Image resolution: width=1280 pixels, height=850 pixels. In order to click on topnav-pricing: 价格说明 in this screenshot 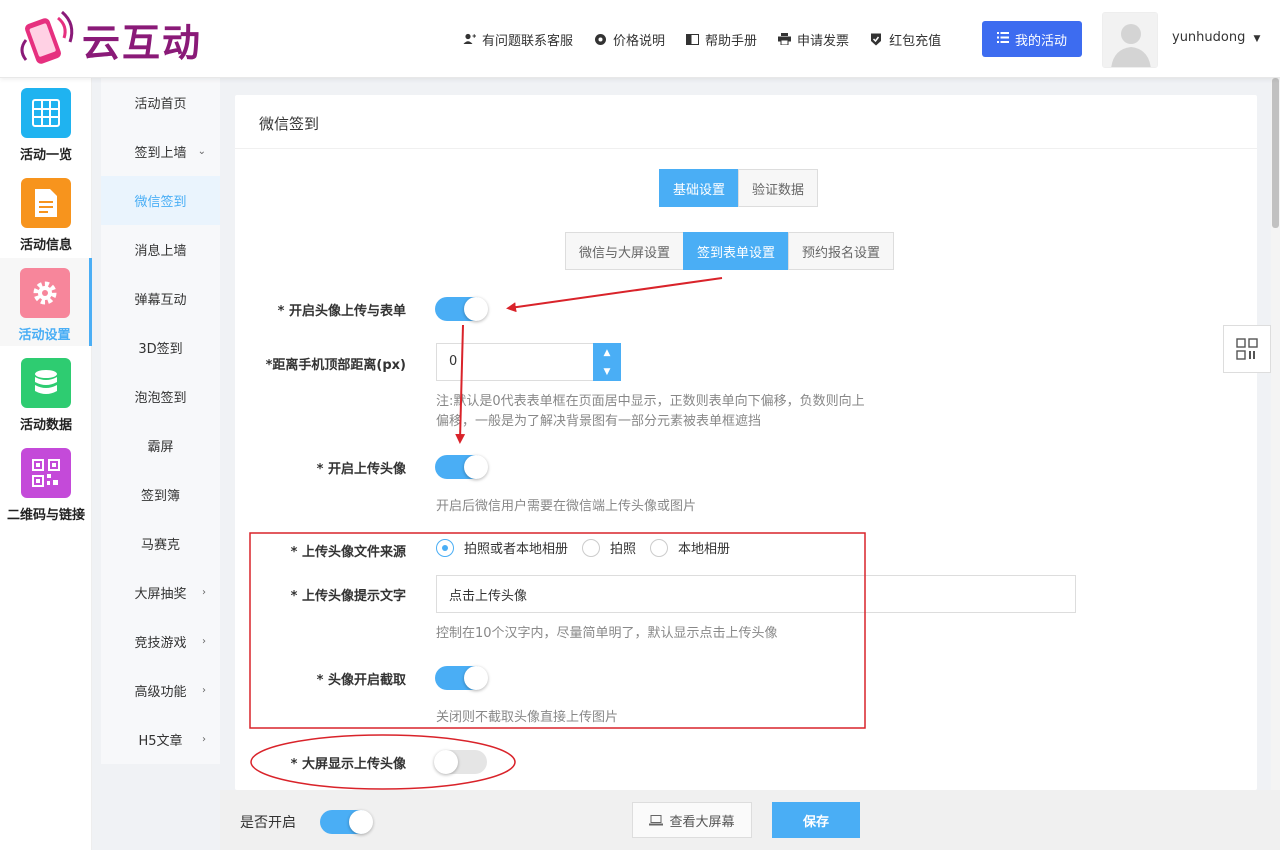, I will do `click(629, 39)`.